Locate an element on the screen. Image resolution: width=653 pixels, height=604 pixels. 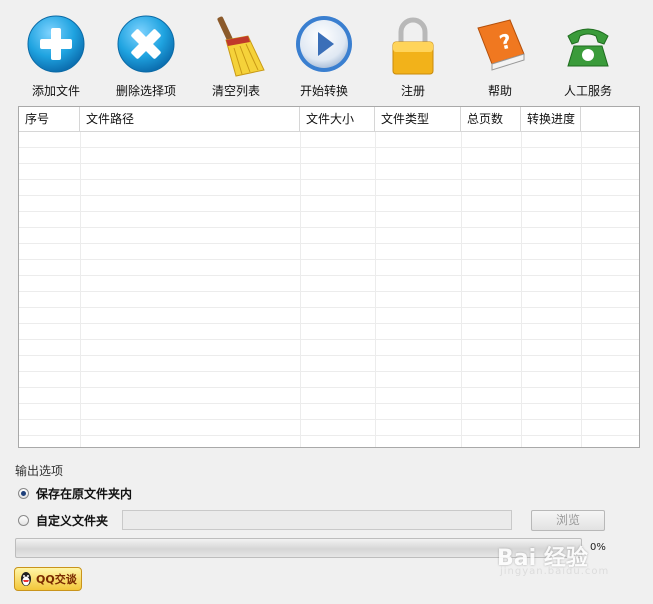
qq-chat-button: QQ交谈 is located at coordinates (48, 579).